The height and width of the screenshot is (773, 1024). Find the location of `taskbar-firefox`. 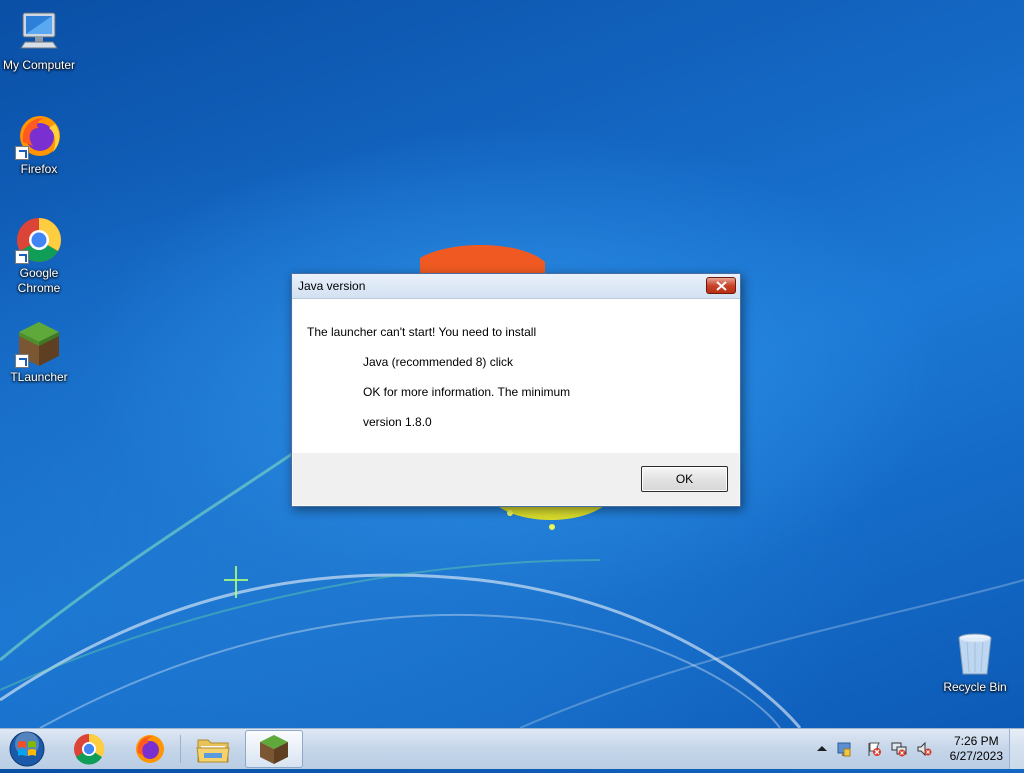

taskbar-firefox is located at coordinates (150, 749).